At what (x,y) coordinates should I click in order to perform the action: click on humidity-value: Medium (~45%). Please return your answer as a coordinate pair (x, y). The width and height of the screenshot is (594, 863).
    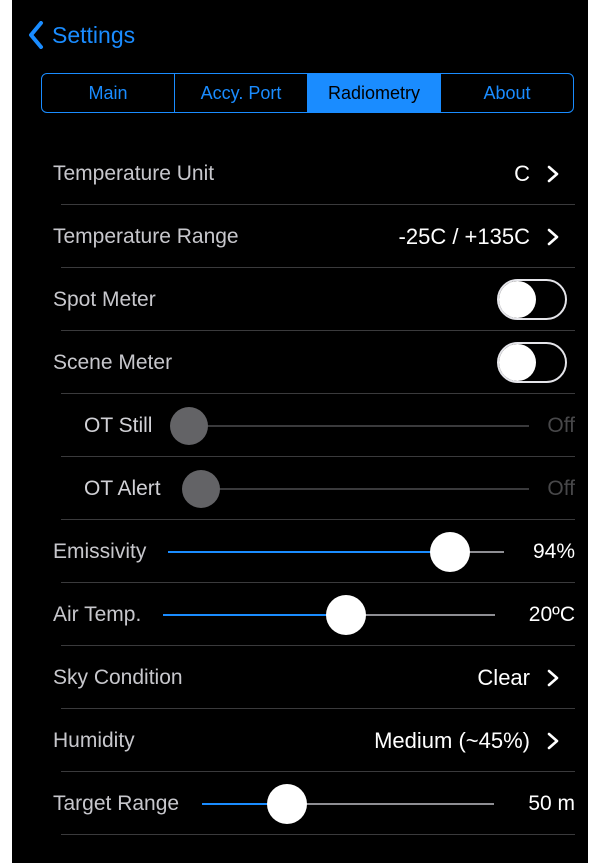
    Looking at the image, I should click on (452, 740).